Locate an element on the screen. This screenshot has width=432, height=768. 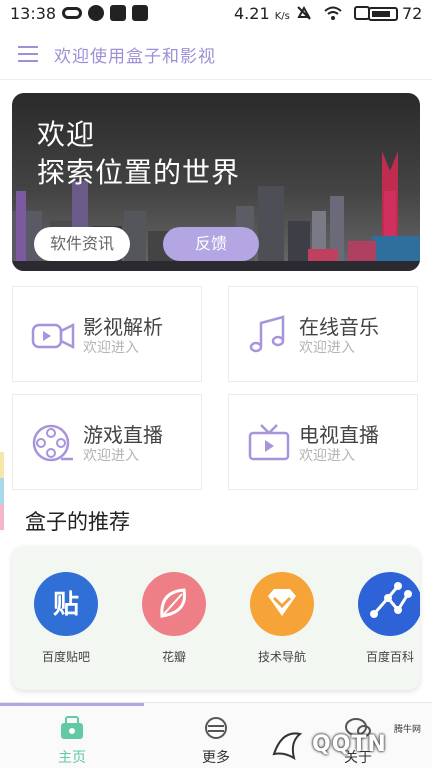
app-bar: 欢迎使用盒子和影视 is located at coordinates (216, 54).